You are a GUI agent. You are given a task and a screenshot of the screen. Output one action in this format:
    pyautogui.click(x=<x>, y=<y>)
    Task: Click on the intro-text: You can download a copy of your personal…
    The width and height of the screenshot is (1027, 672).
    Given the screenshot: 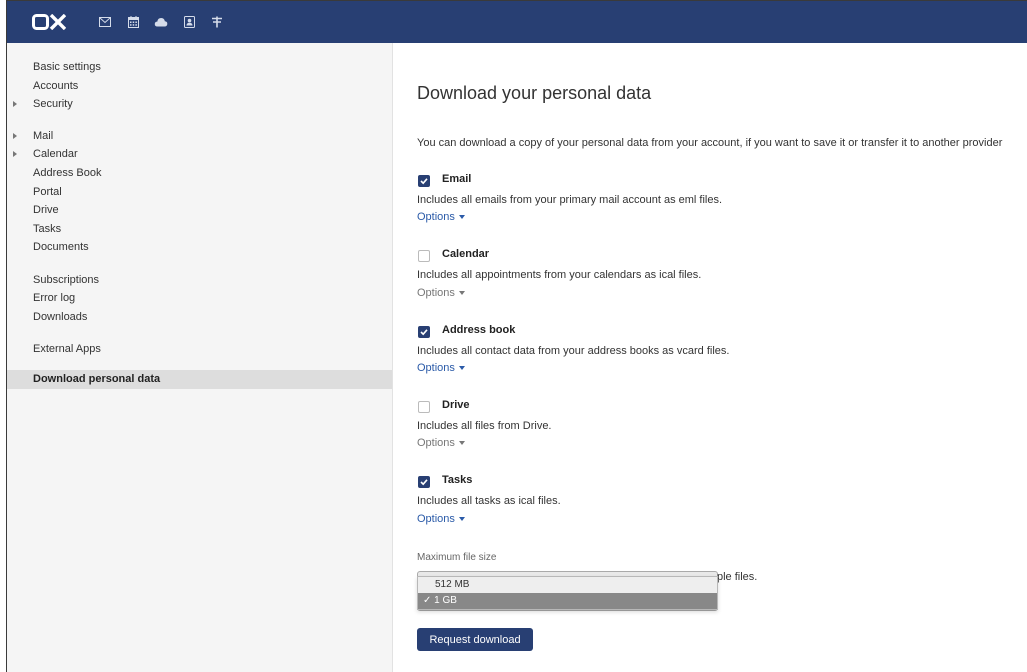 What is the action you would take?
    pyautogui.click(x=710, y=143)
    